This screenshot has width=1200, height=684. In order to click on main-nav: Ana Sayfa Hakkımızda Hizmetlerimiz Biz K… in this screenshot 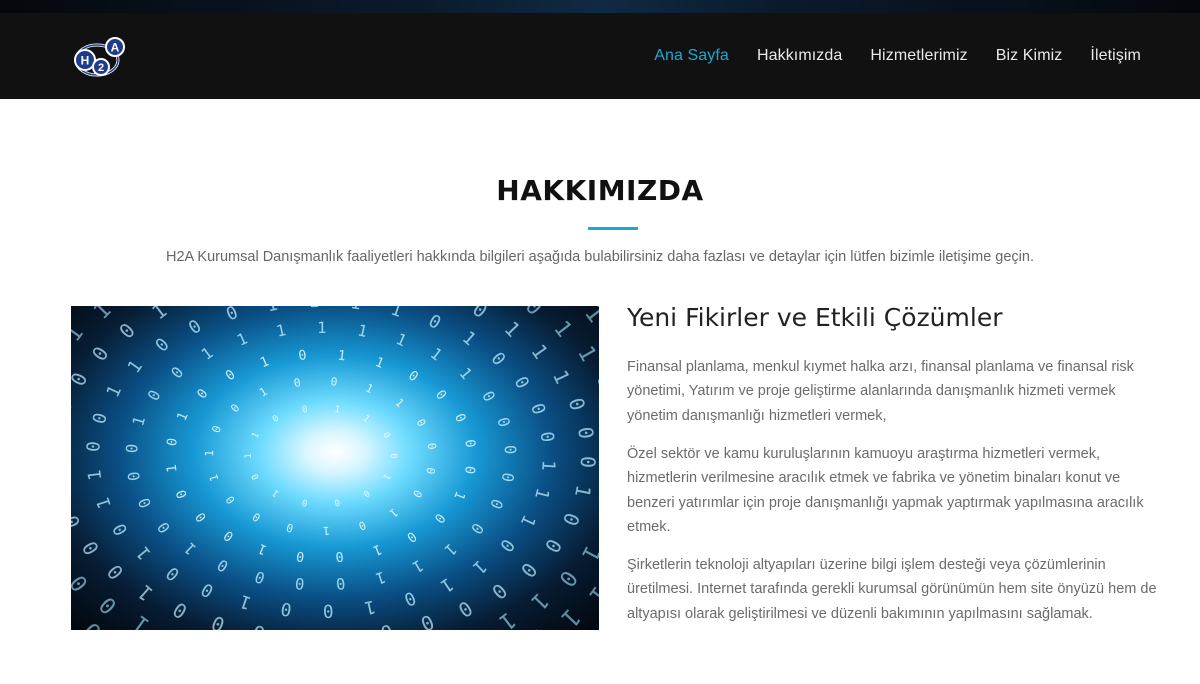, I will do `click(897, 56)`.